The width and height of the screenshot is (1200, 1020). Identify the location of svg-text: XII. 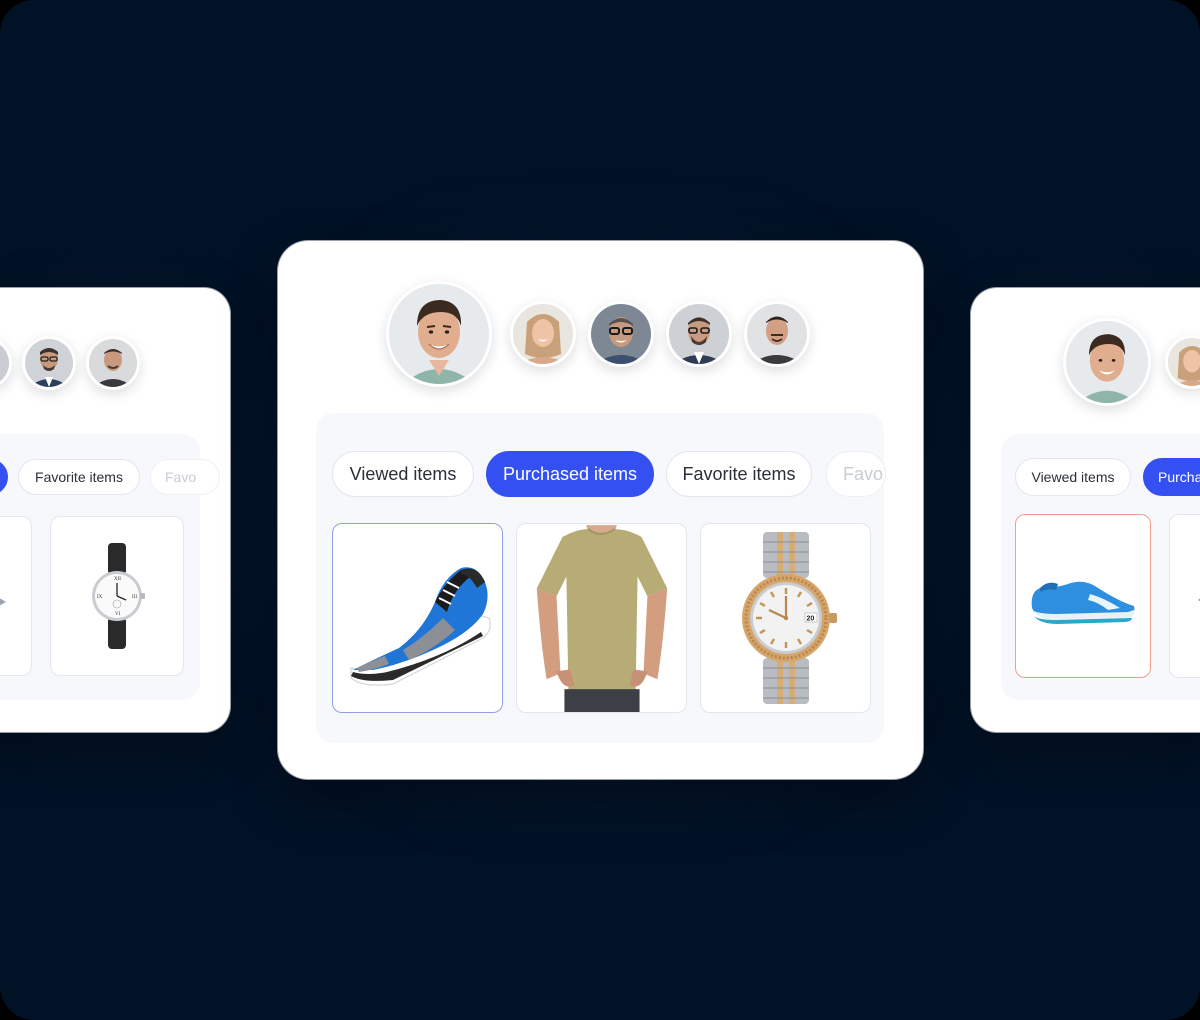
(117, 579).